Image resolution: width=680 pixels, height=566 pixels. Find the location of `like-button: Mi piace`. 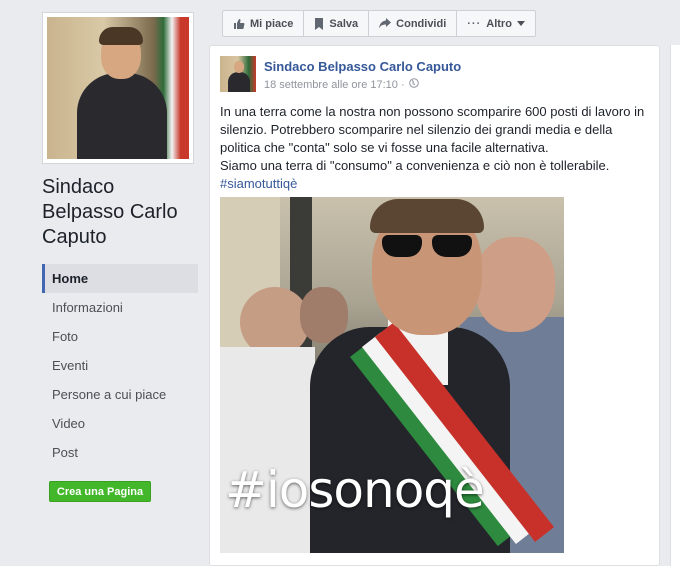

like-button: Mi piace is located at coordinates (264, 23).